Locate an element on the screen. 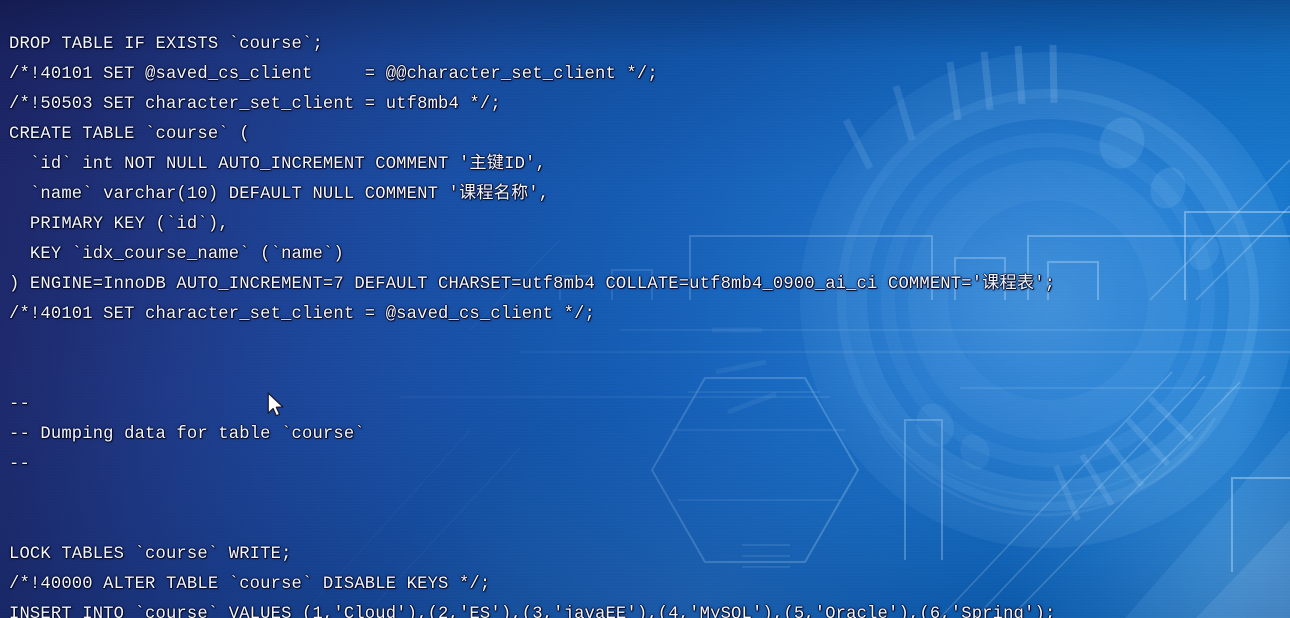 The width and height of the screenshot is (1290, 618). sql-line: CREATE TABLE `course` ( is located at coordinates (129, 135).